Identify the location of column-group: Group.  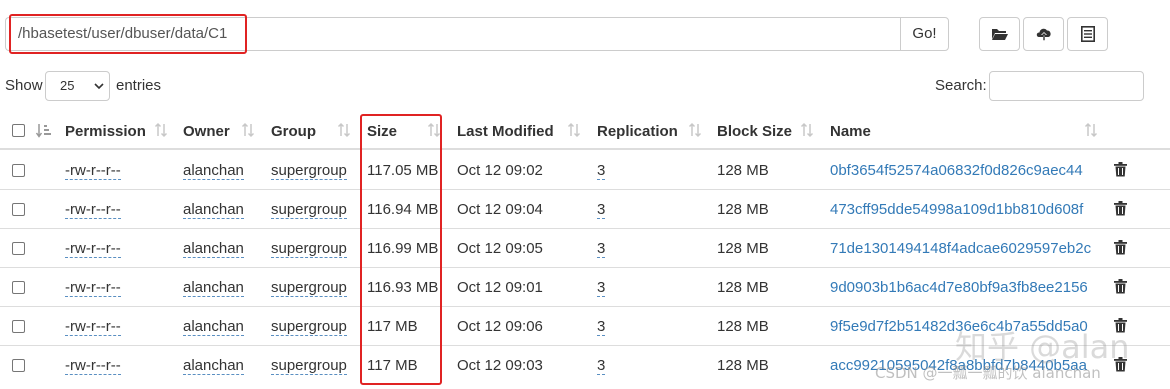
(293, 131).